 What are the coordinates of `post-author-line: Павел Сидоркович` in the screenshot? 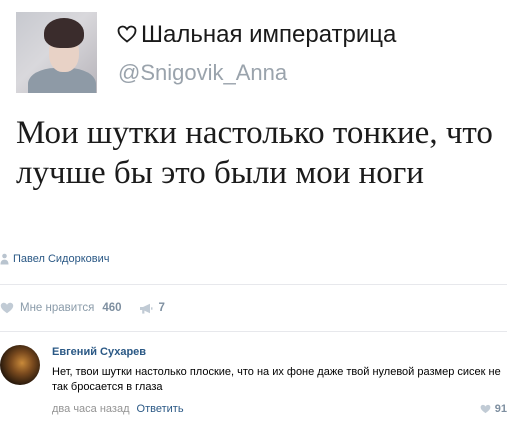 It's located at (55, 259).